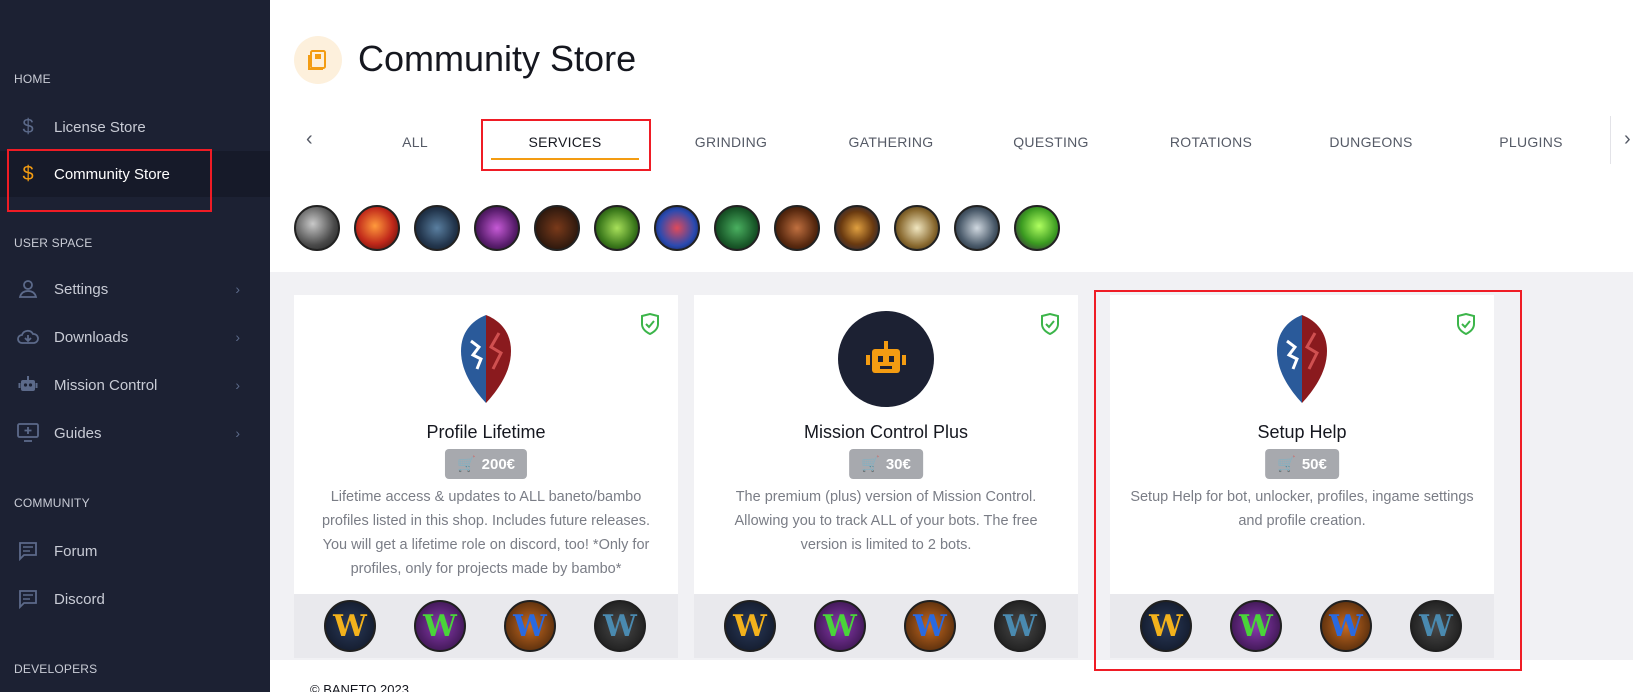  Describe the element at coordinates (1531, 142) in the screenshot. I see `tab-plugins: PLUGINS` at that location.